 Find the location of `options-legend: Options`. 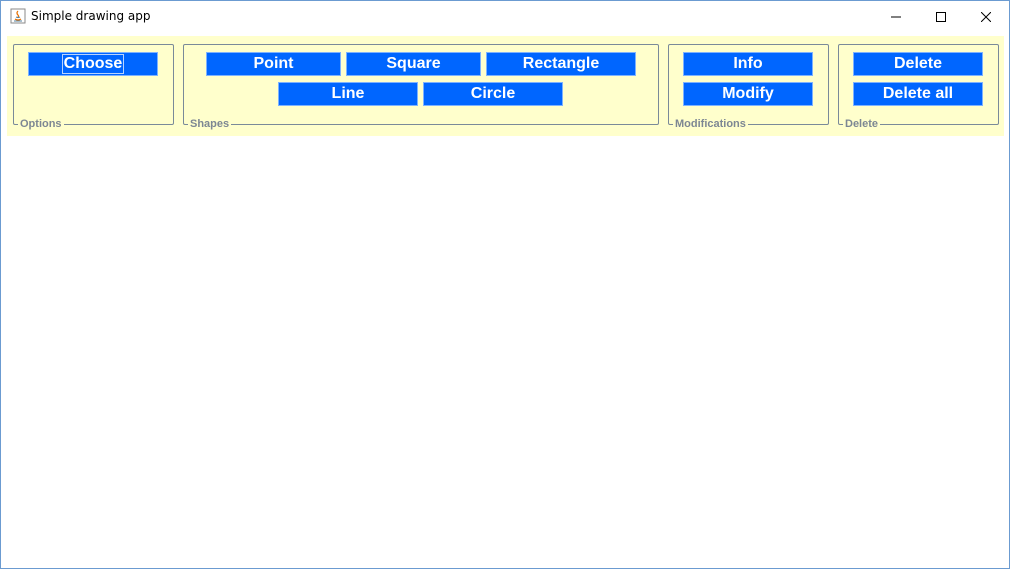

options-legend: Options is located at coordinates (41, 124).